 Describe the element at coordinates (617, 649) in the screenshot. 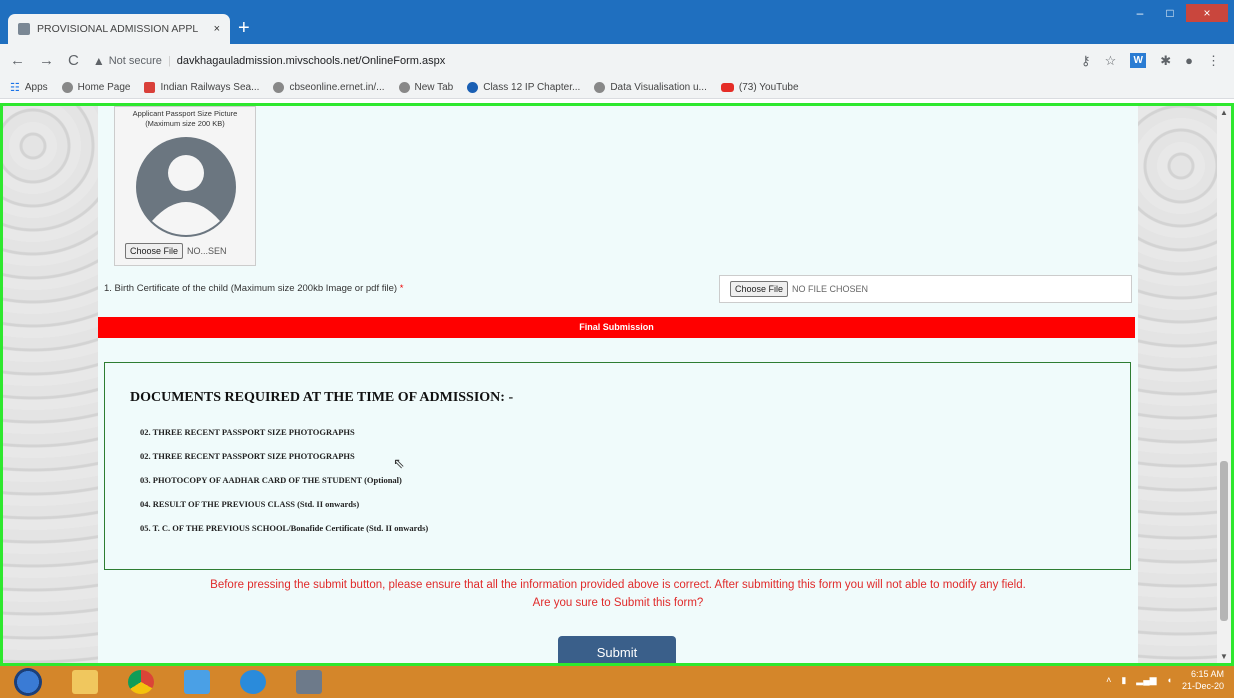

I see `submit-button: Submit` at that location.